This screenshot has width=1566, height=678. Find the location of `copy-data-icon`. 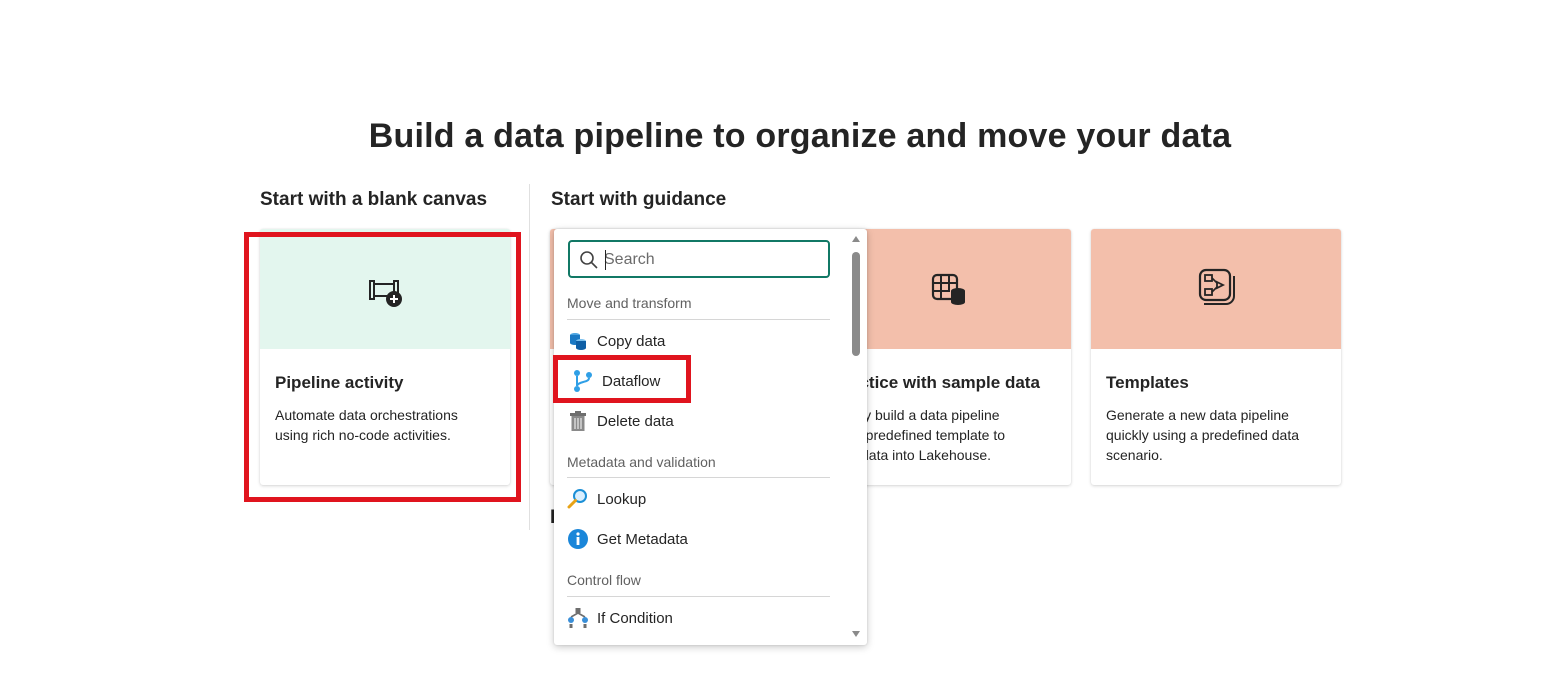

copy-data-icon is located at coordinates (578, 341).